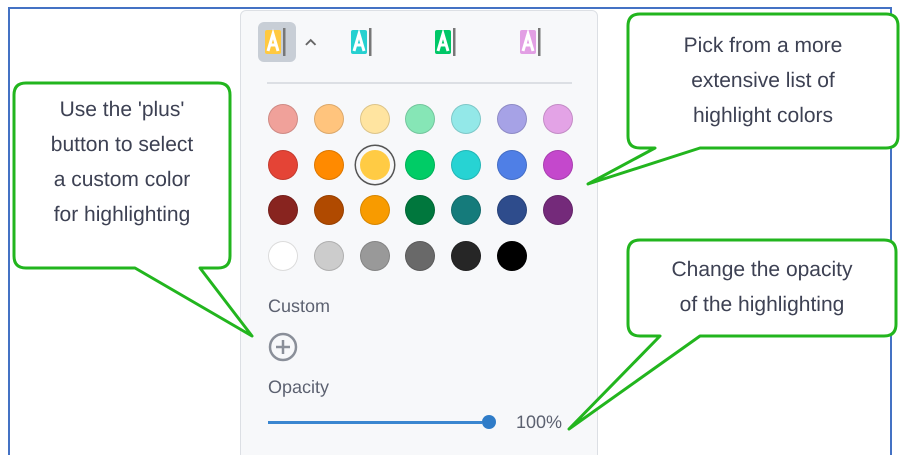 This screenshot has height=455, width=901. Describe the element at coordinates (311, 42) in the screenshot. I see `caret-icon` at that location.